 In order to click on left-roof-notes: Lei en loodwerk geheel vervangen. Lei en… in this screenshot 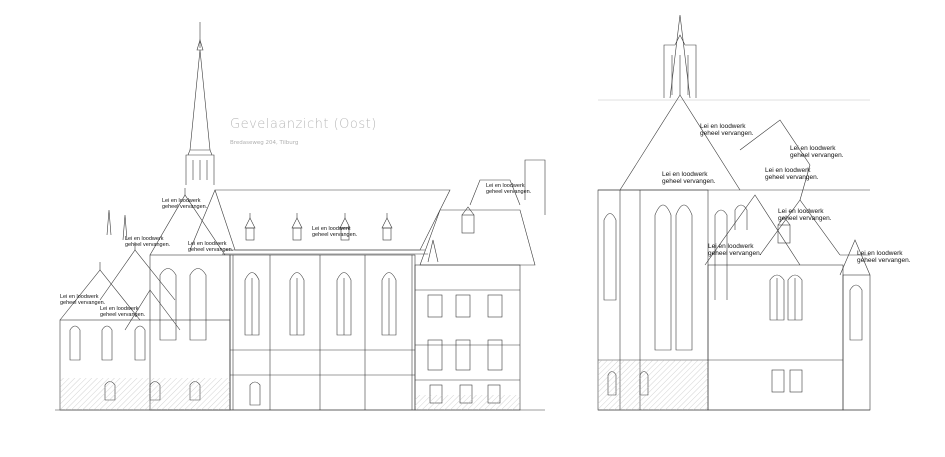, I will do `click(296, 250)`.